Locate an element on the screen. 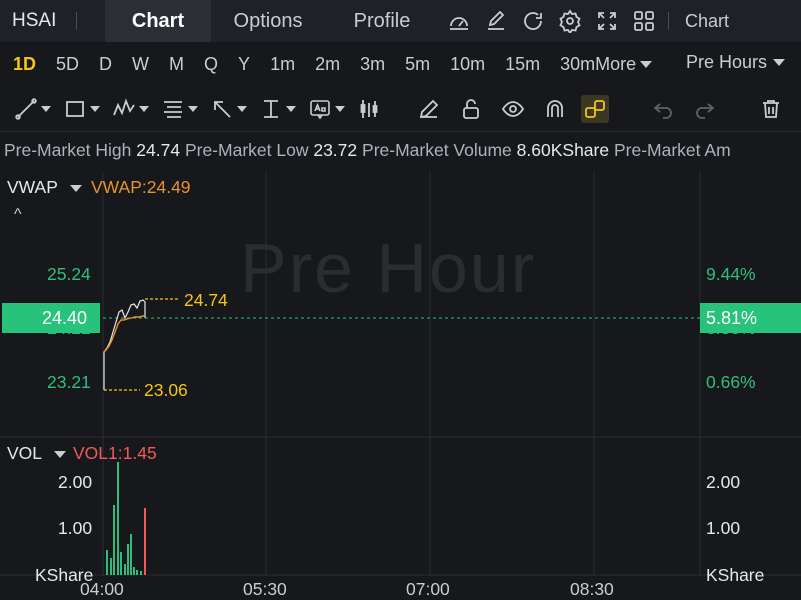  volume-value: VOL1:1.45 is located at coordinates (115, 453).